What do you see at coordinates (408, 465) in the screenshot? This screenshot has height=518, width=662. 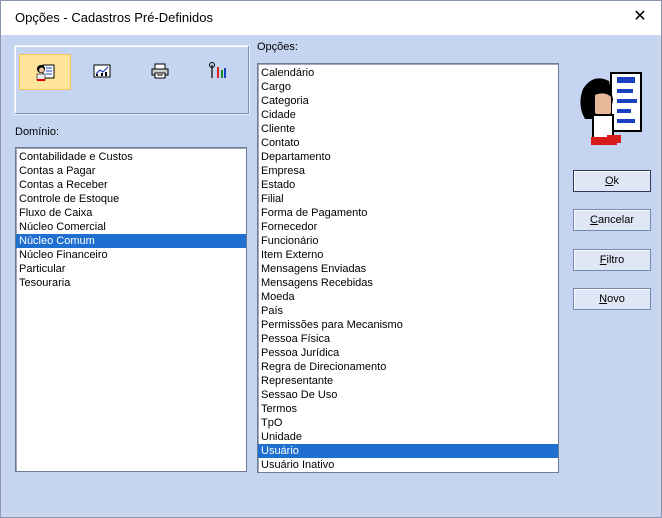 I see `opcoes-list-item: Usuário Inativo` at bounding box center [408, 465].